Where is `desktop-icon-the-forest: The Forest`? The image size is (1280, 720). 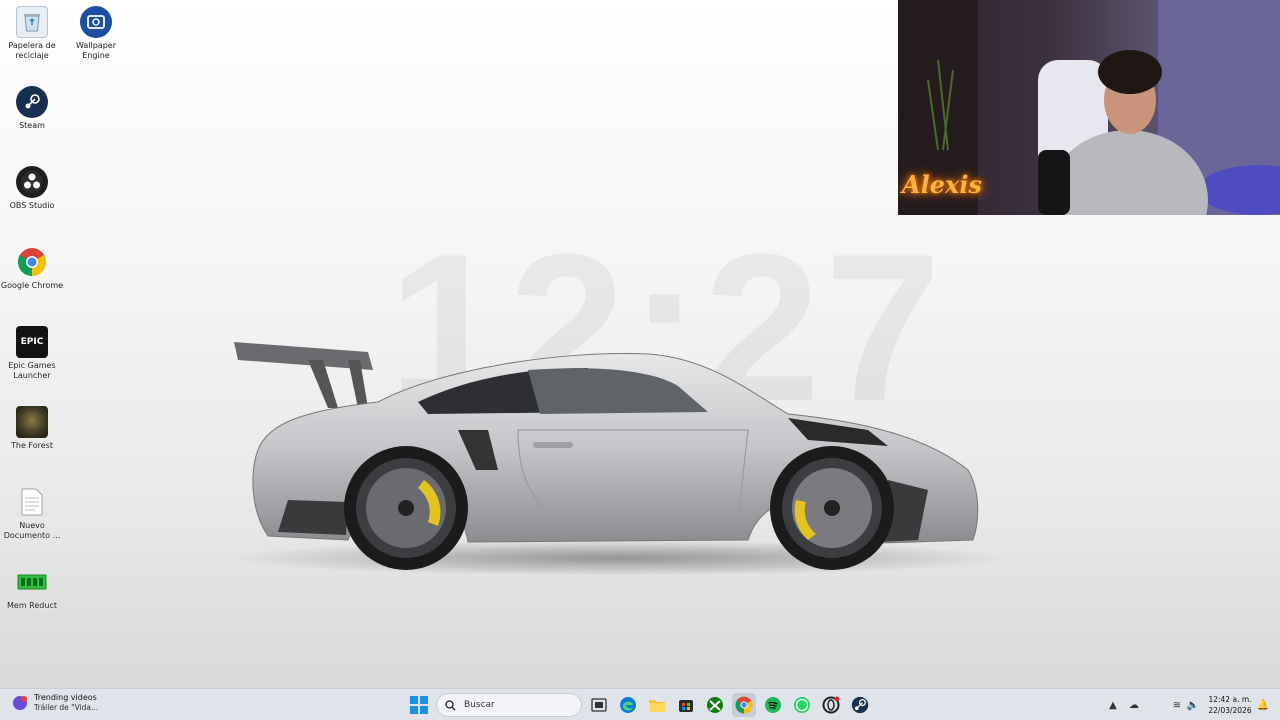
desktop-icon-the-forest: The Forest is located at coordinates (32, 444).